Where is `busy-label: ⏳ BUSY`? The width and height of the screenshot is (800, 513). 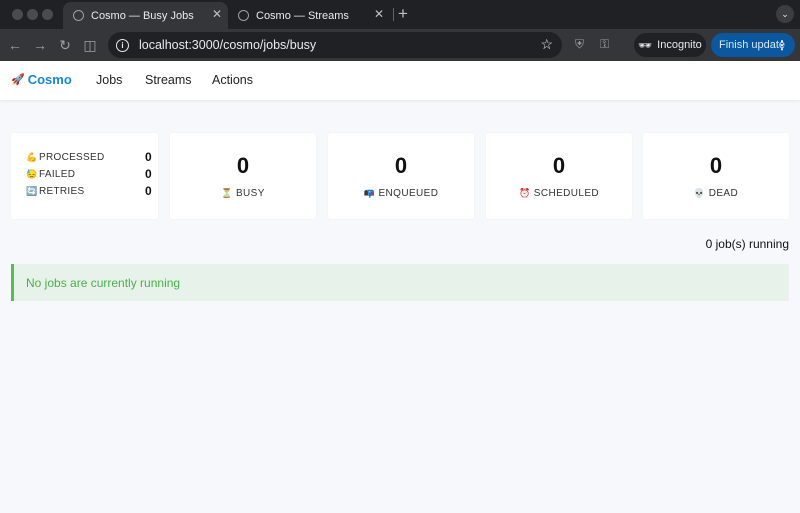 busy-label: ⏳ BUSY is located at coordinates (243, 193).